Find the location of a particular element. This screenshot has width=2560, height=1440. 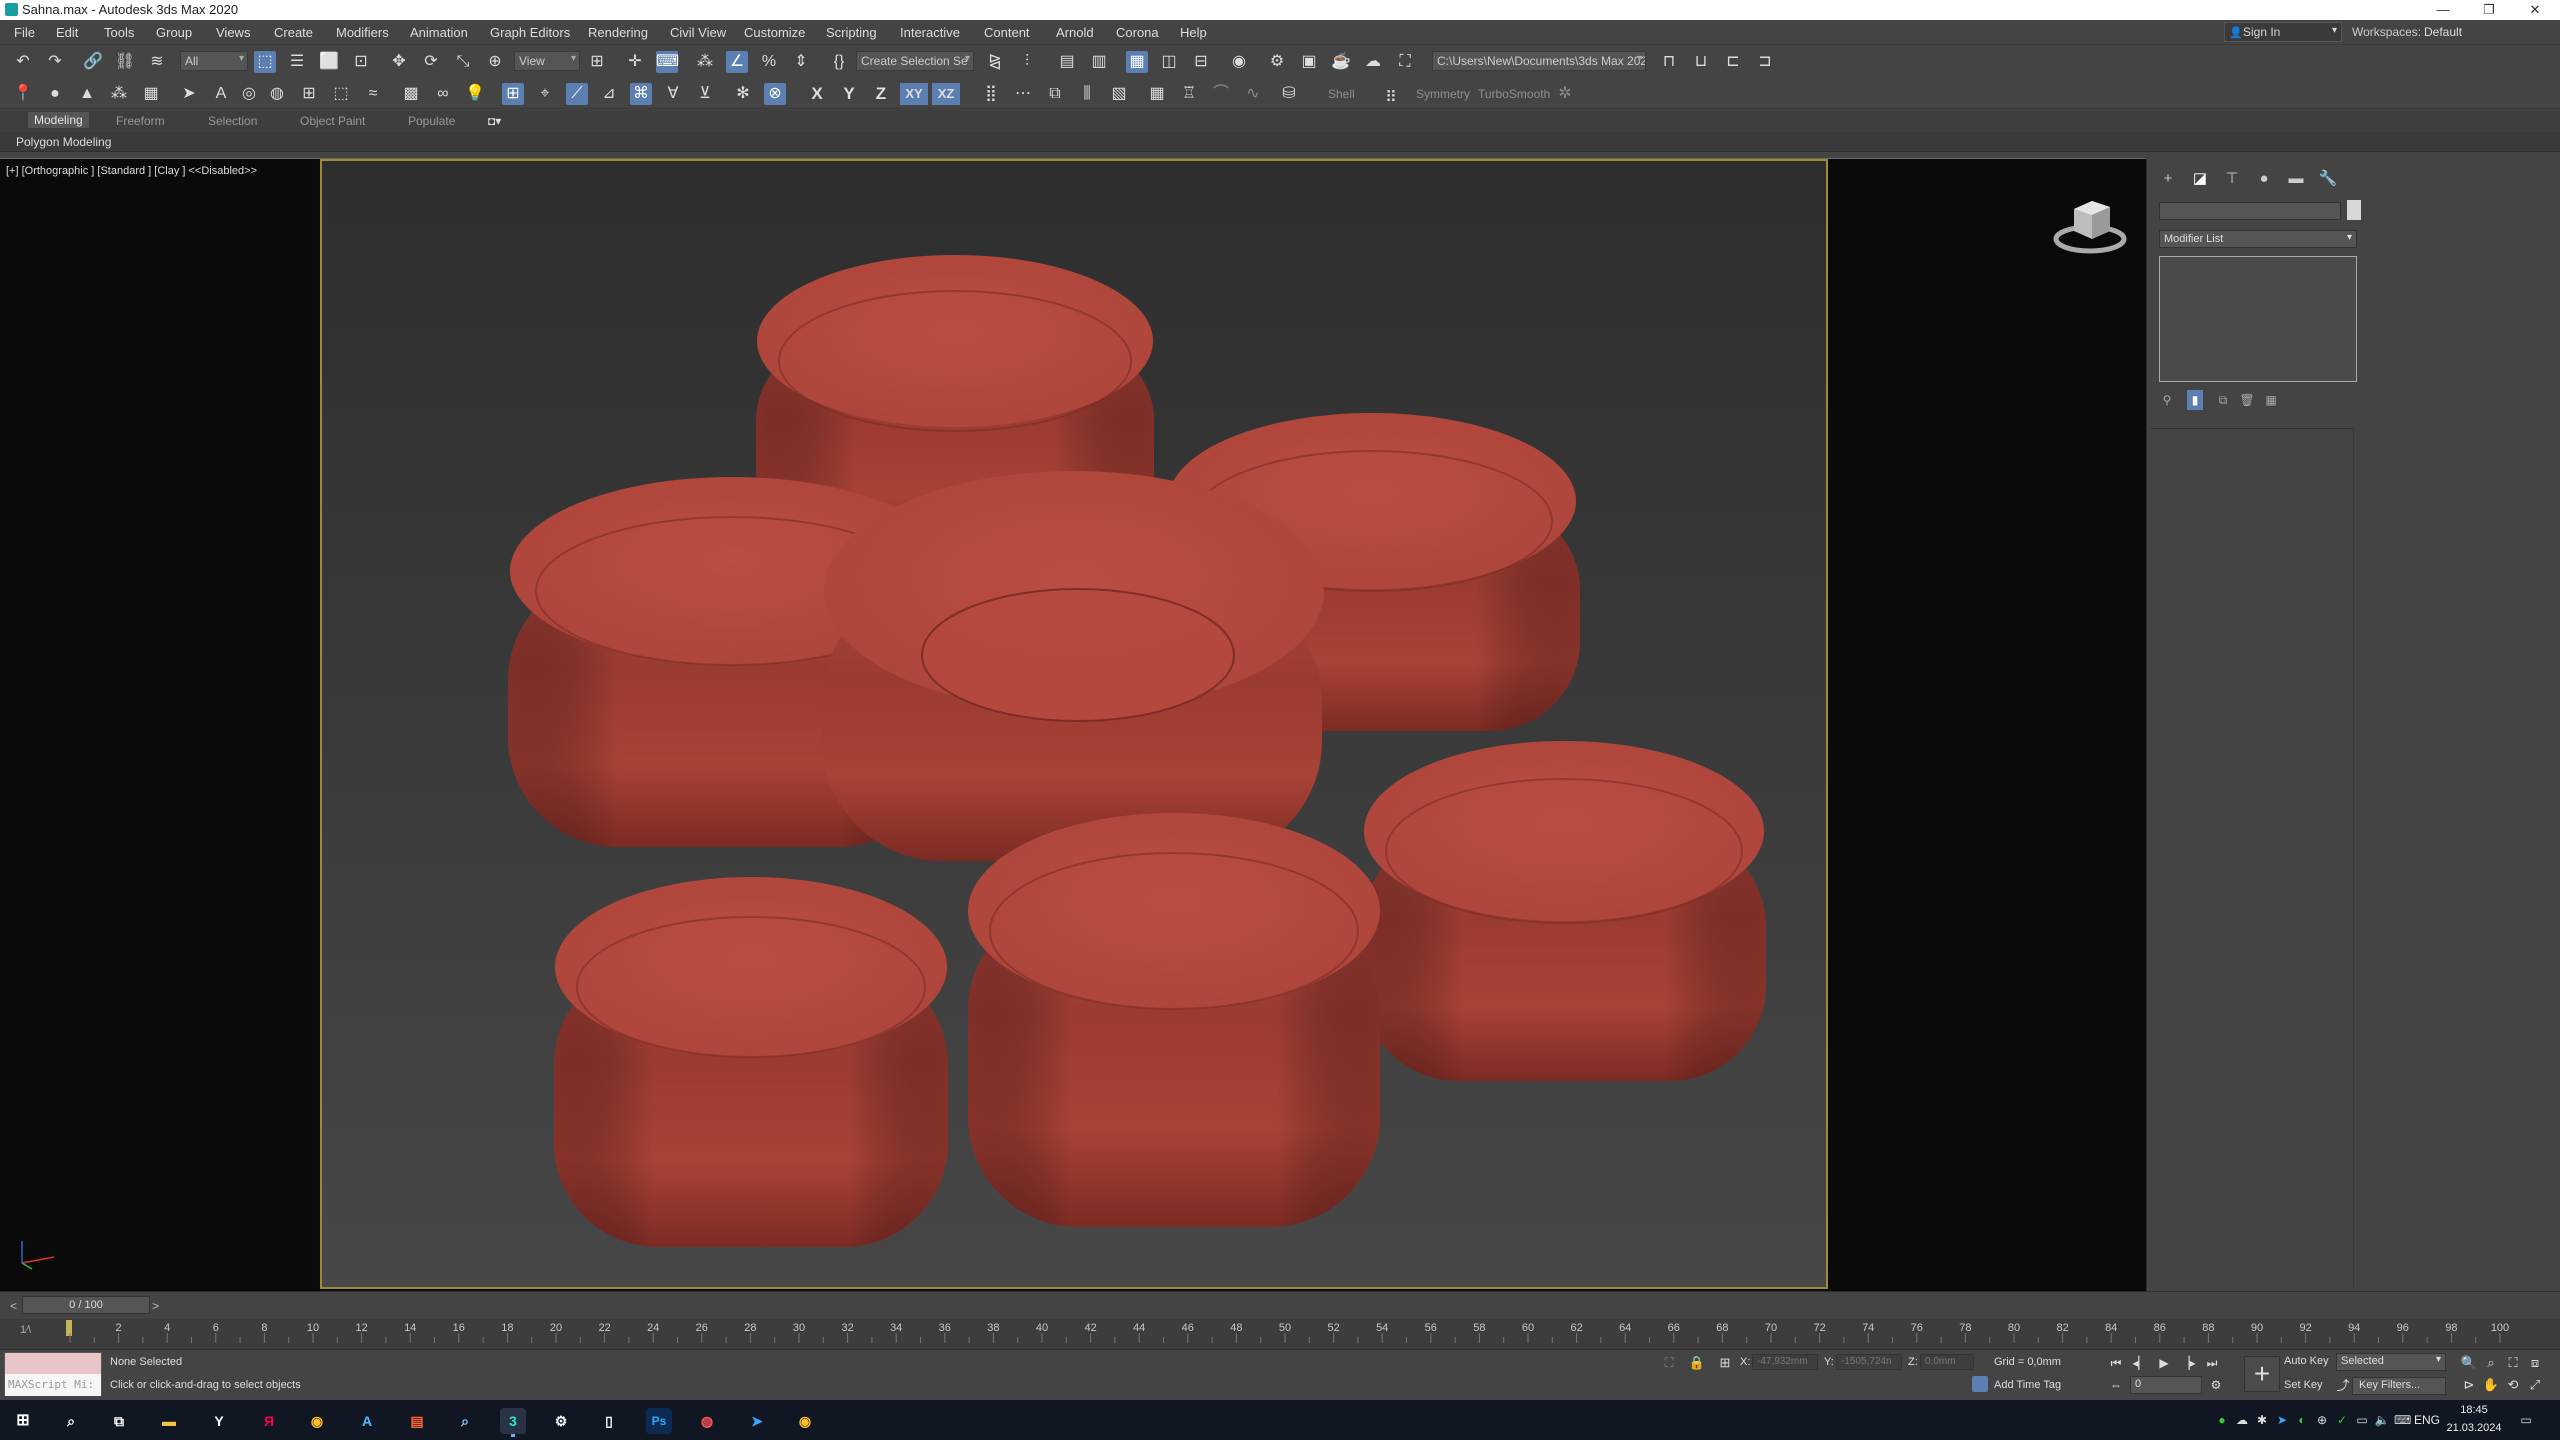

menu-create: Create is located at coordinates (293, 32).